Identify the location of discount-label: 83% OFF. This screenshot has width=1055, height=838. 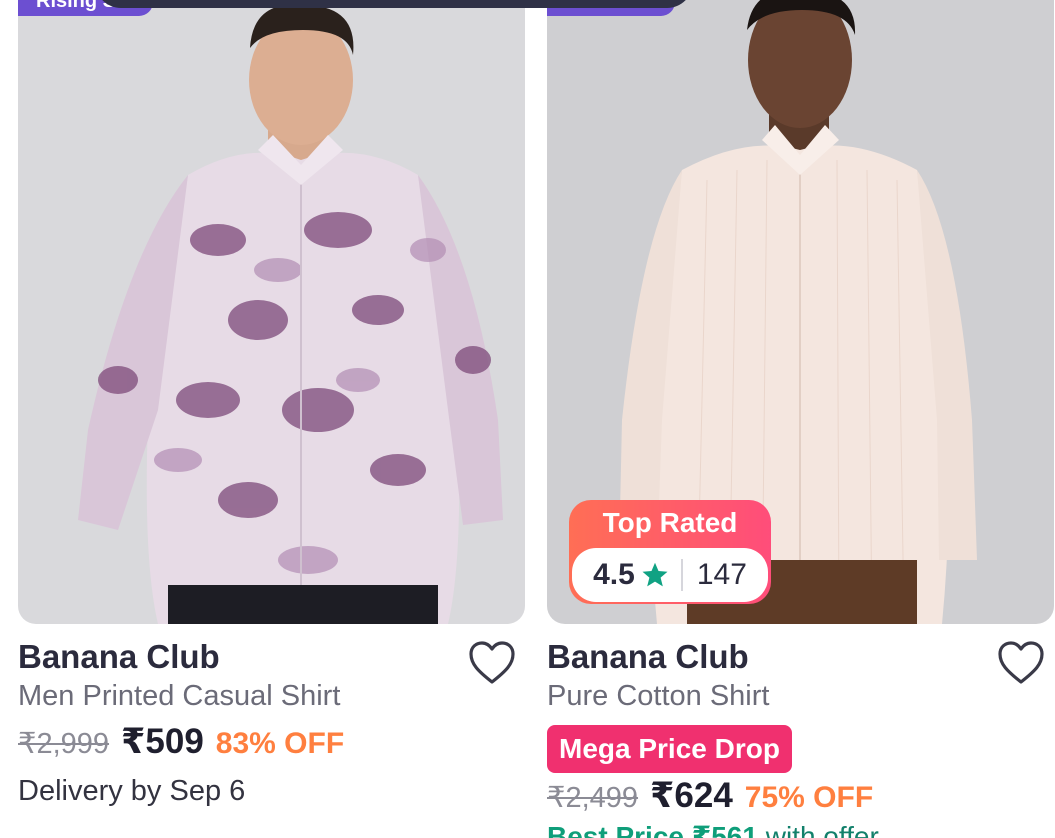
(280, 743).